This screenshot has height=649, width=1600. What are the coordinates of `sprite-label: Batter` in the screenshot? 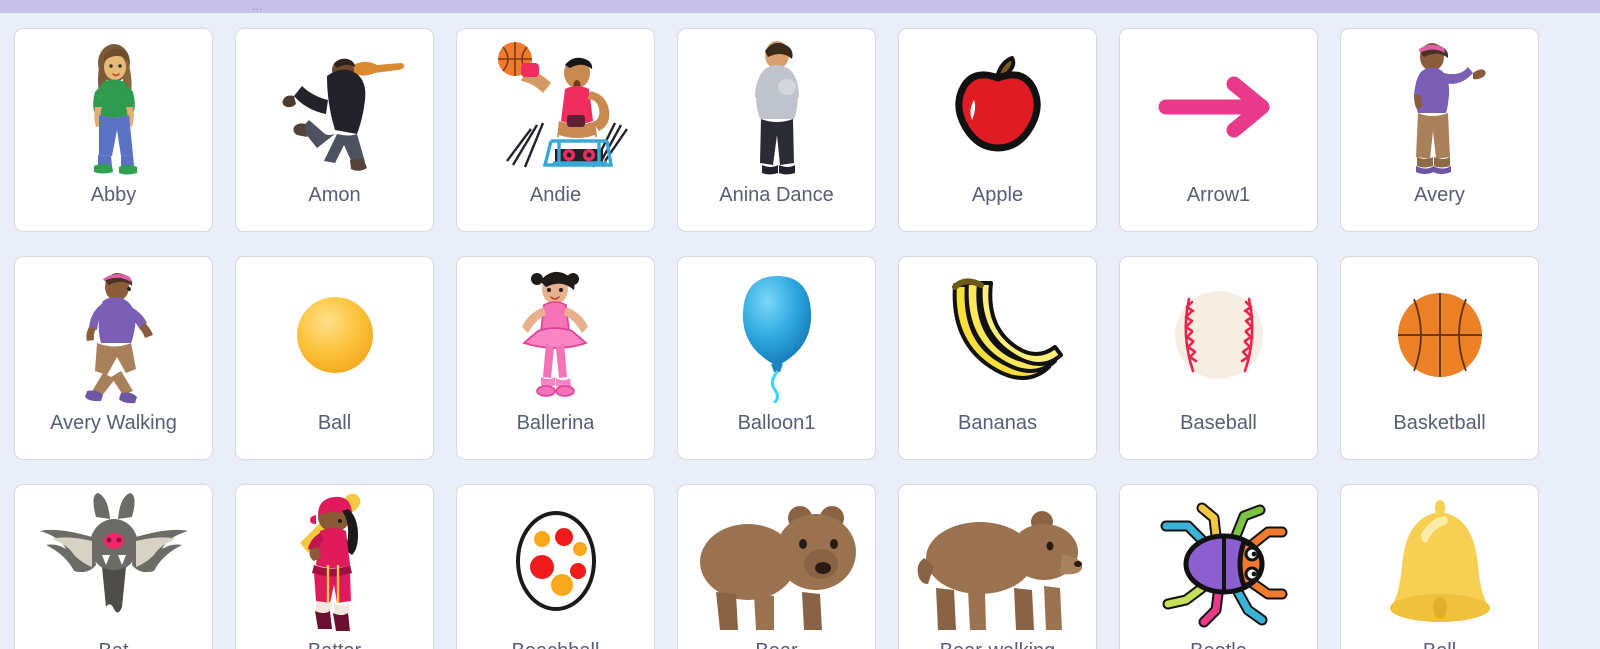 It's located at (334, 643).